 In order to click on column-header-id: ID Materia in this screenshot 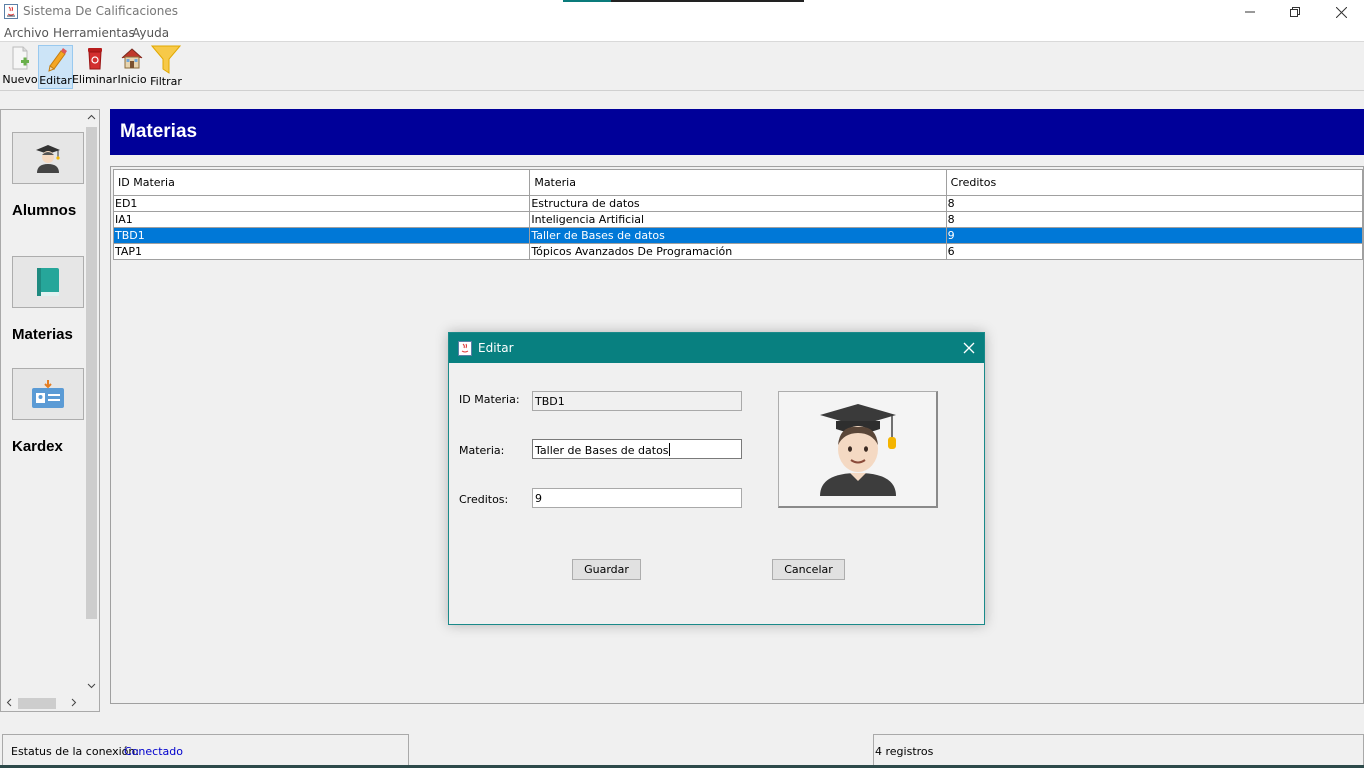, I will do `click(322, 182)`.